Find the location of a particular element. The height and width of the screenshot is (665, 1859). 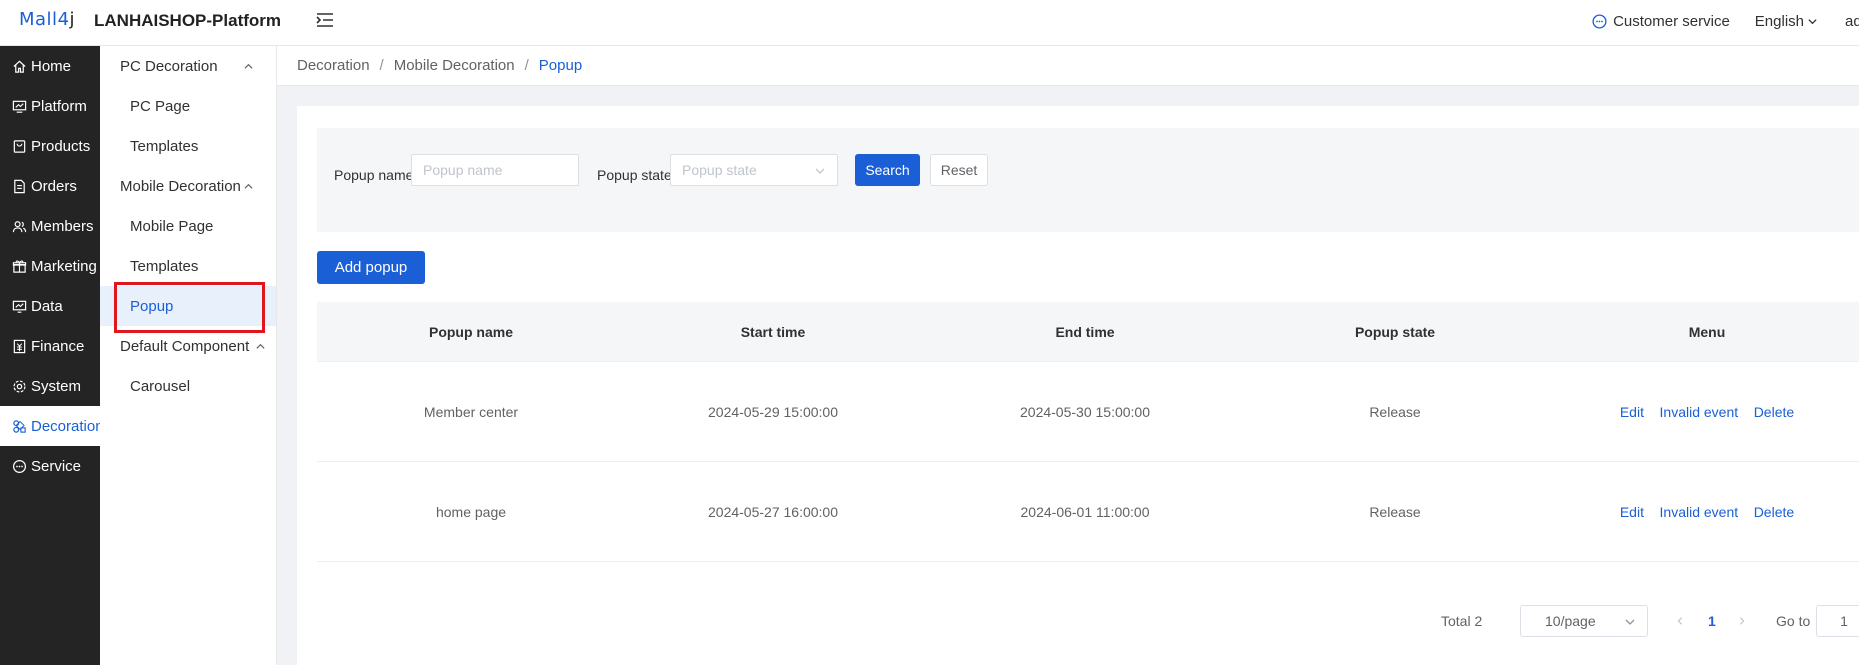

bag-icon is located at coordinates (19, 146).